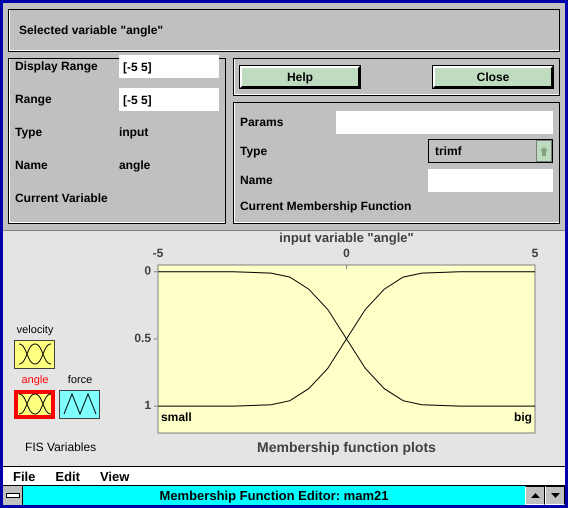 This screenshot has width=568, height=508. I want to click on maximize-button, so click(555, 495).